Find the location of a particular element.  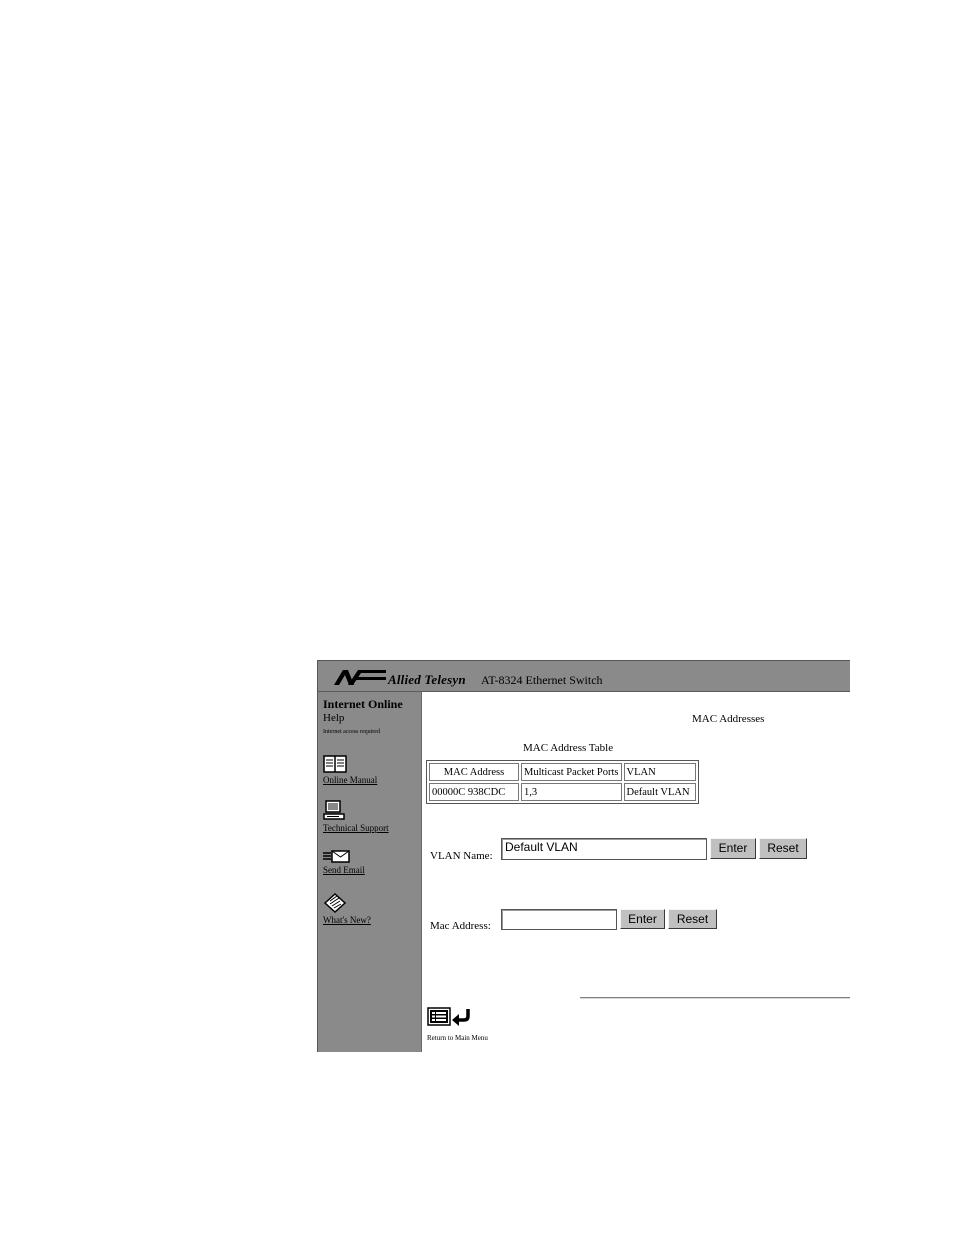

sidebar-item-technical-support: Technical Support is located at coordinates (370, 816).